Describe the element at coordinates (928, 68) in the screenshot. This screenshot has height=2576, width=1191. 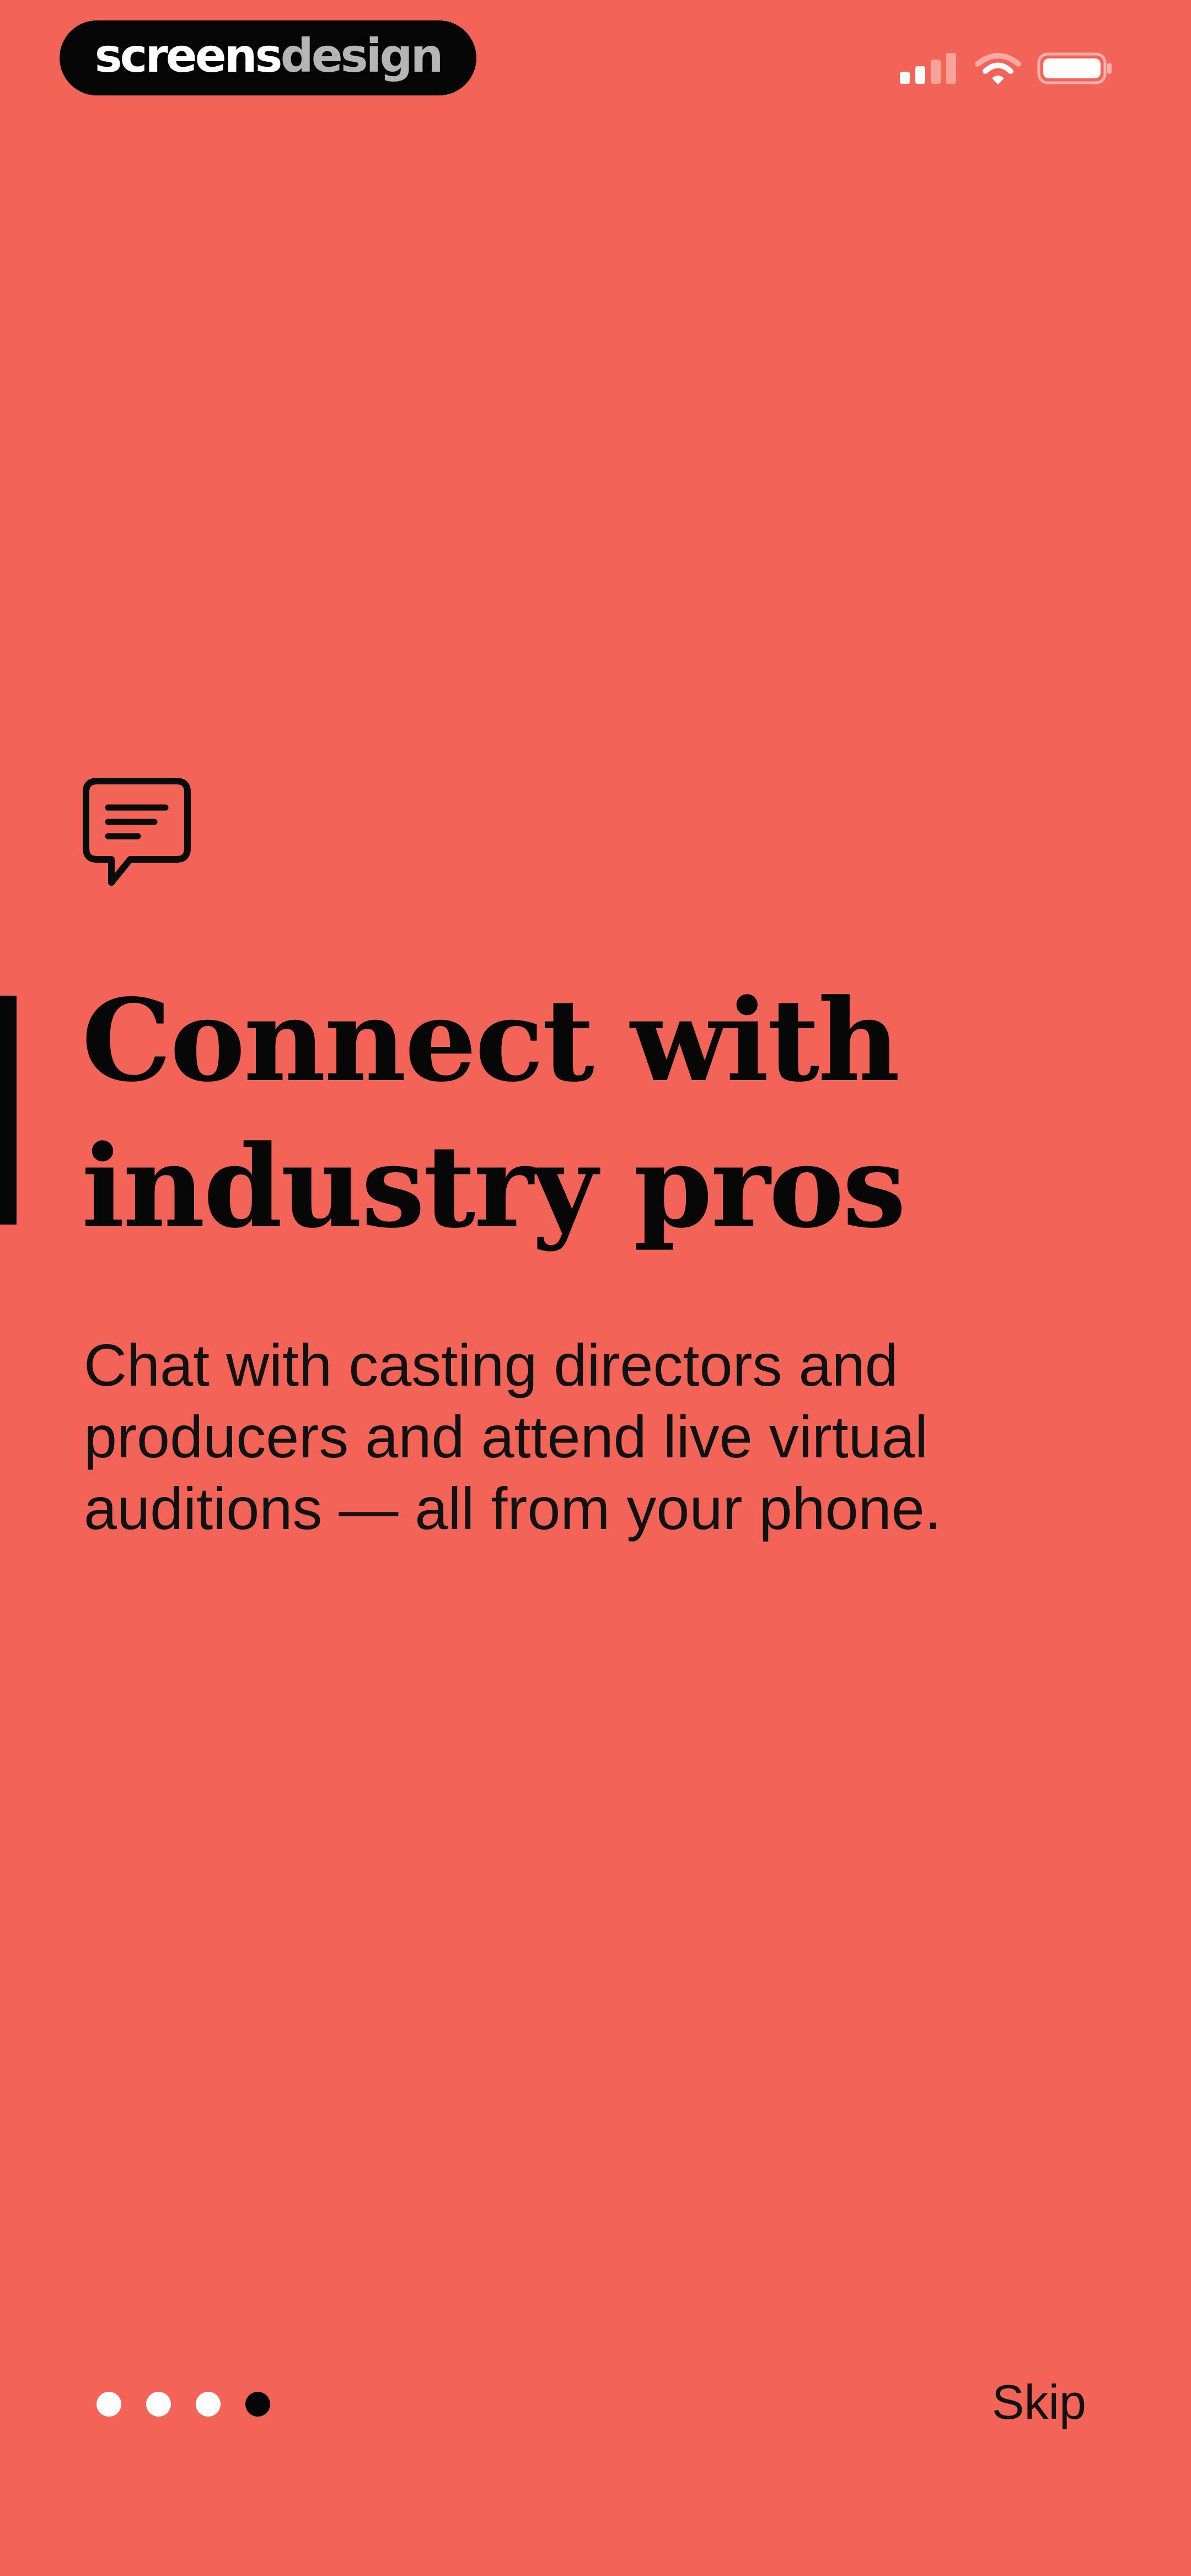
I see `signal-icon` at that location.